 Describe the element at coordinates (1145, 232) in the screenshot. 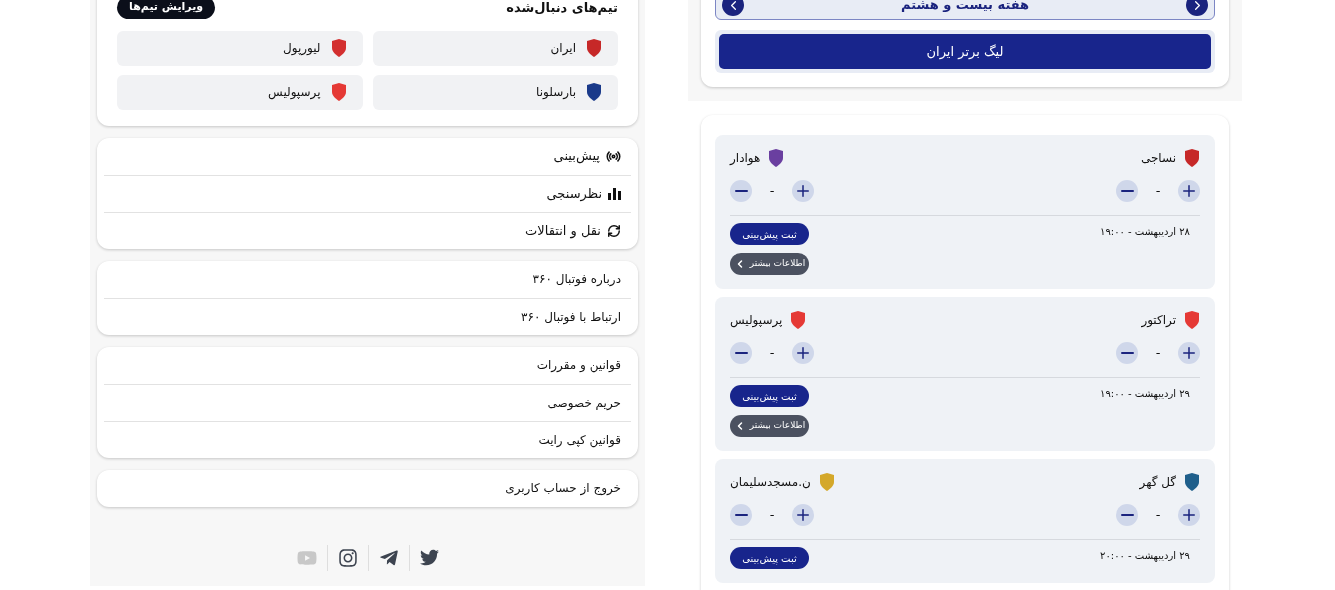

I see `match-date: ۲۸ اردیبهشت - ۱۹:۰۰` at that location.